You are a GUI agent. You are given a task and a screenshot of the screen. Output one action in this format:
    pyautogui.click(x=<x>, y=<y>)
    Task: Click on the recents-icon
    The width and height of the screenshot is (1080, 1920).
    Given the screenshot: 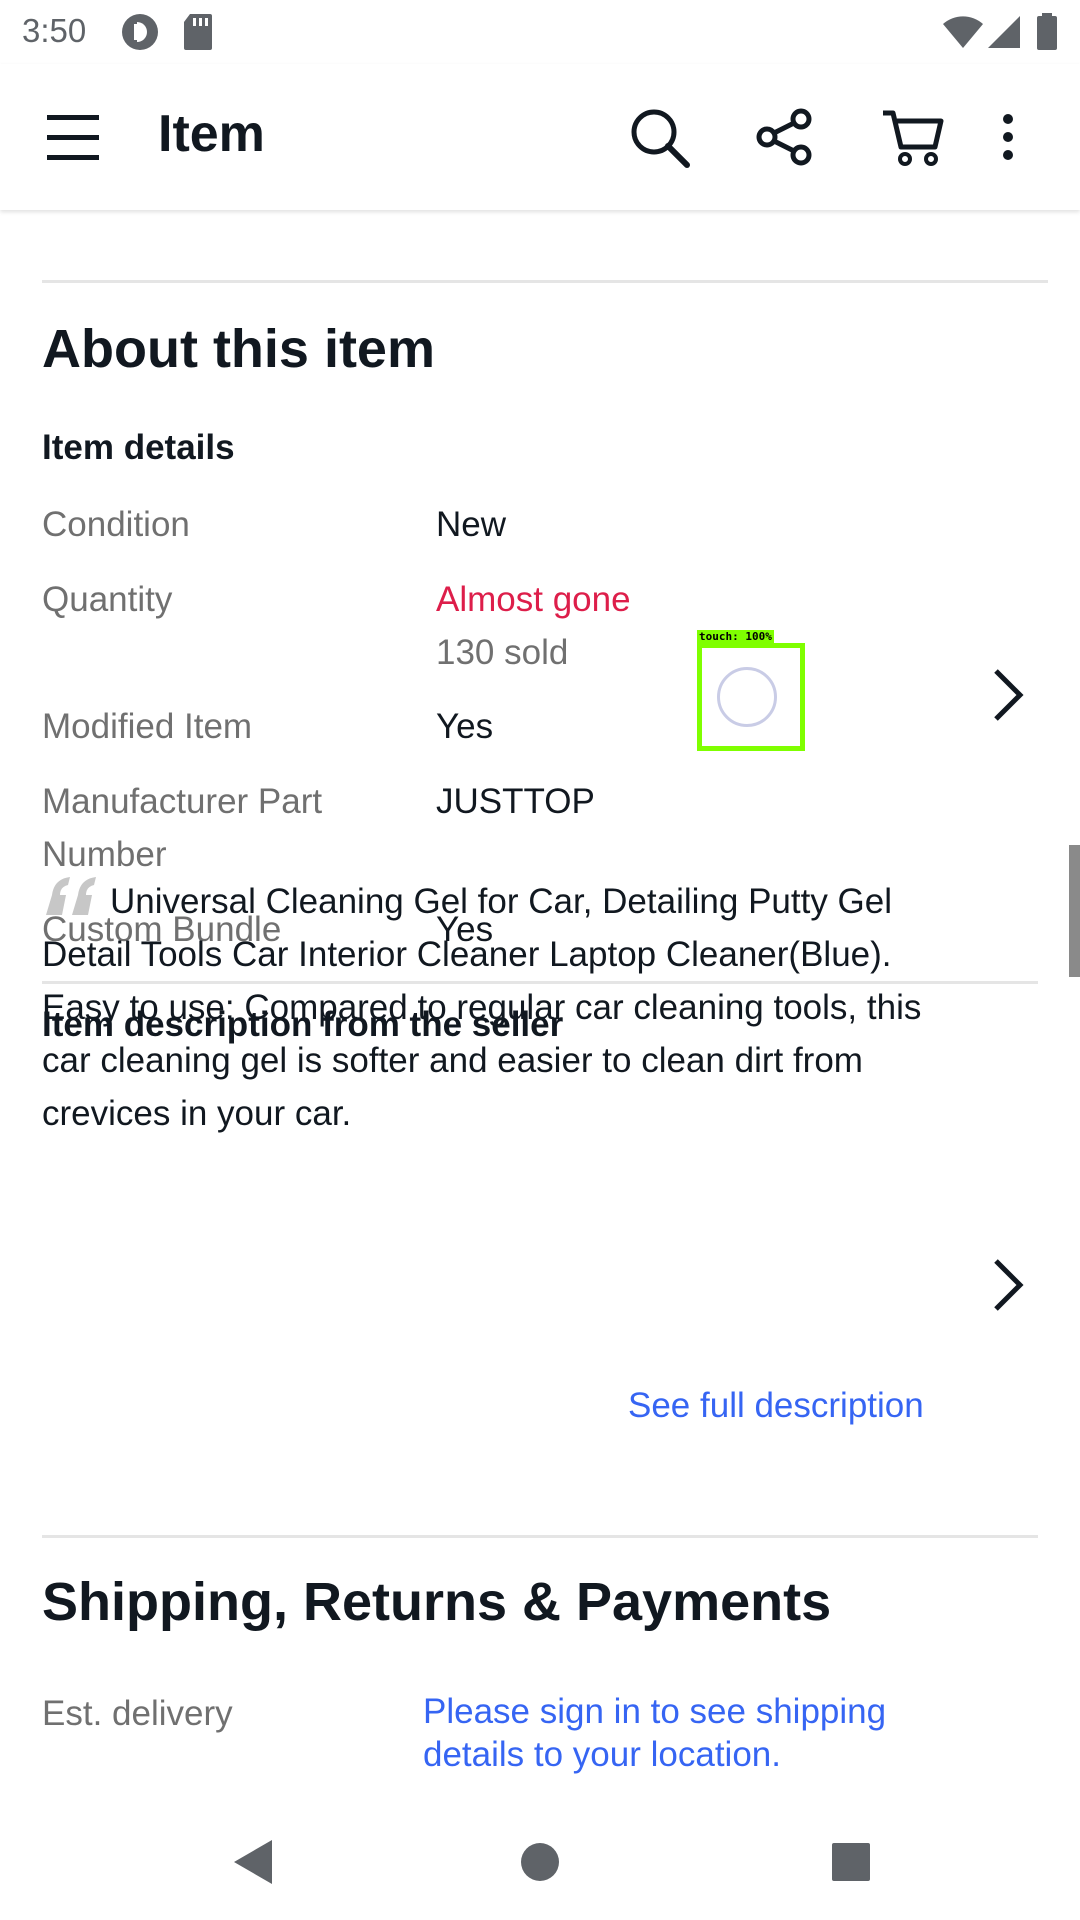 What is the action you would take?
    pyautogui.click(x=851, y=1862)
    